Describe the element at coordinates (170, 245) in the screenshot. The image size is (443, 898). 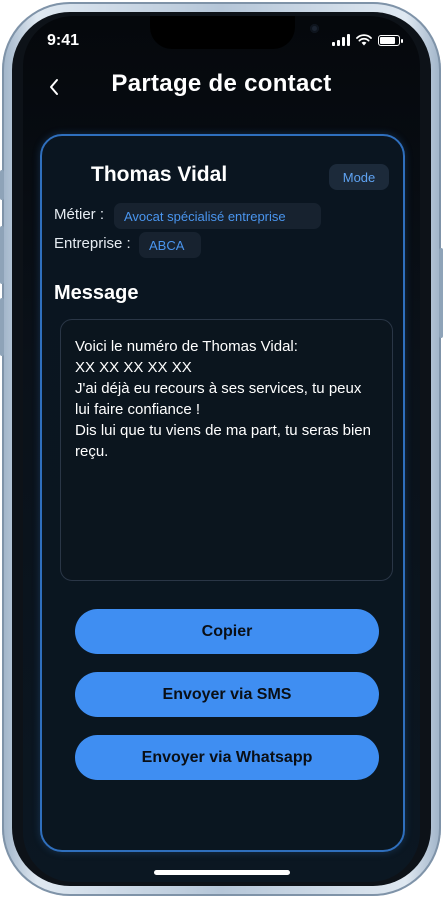
I see `company-value: ABCA` at that location.